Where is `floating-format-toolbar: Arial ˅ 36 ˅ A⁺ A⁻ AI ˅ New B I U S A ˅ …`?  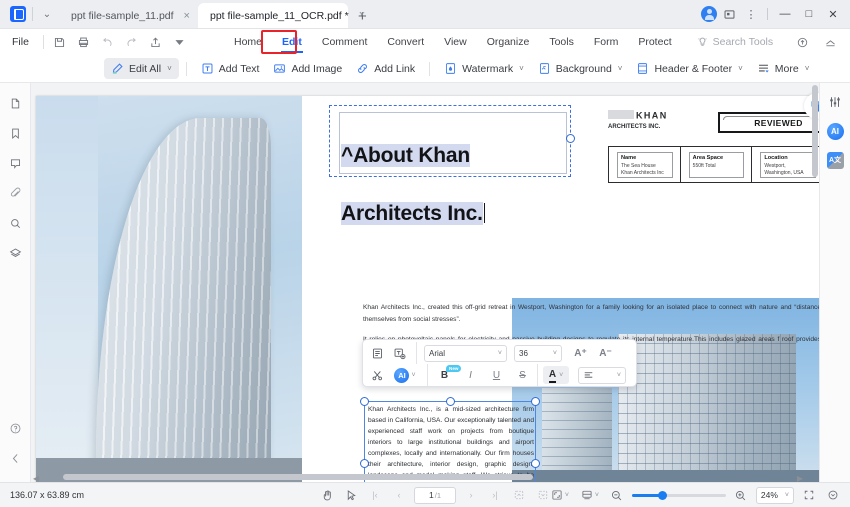
floating-format-toolbar: Arial ˅ 36 ˅ A⁺ A⁻ AI ˅ New B I U S A ˅ … is located at coordinates (499, 363).